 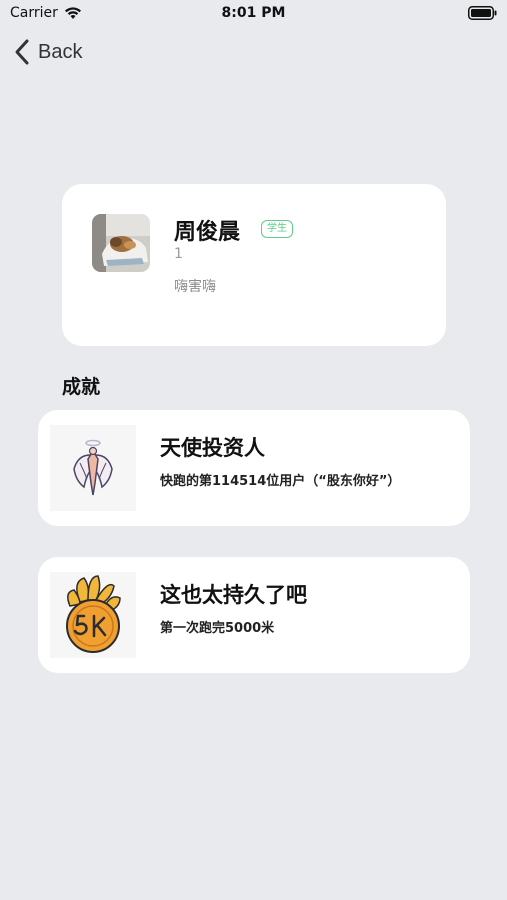 What do you see at coordinates (254, 265) in the screenshot?
I see `profile-card: 周俊晨 学生 1 嗨害嗨` at bounding box center [254, 265].